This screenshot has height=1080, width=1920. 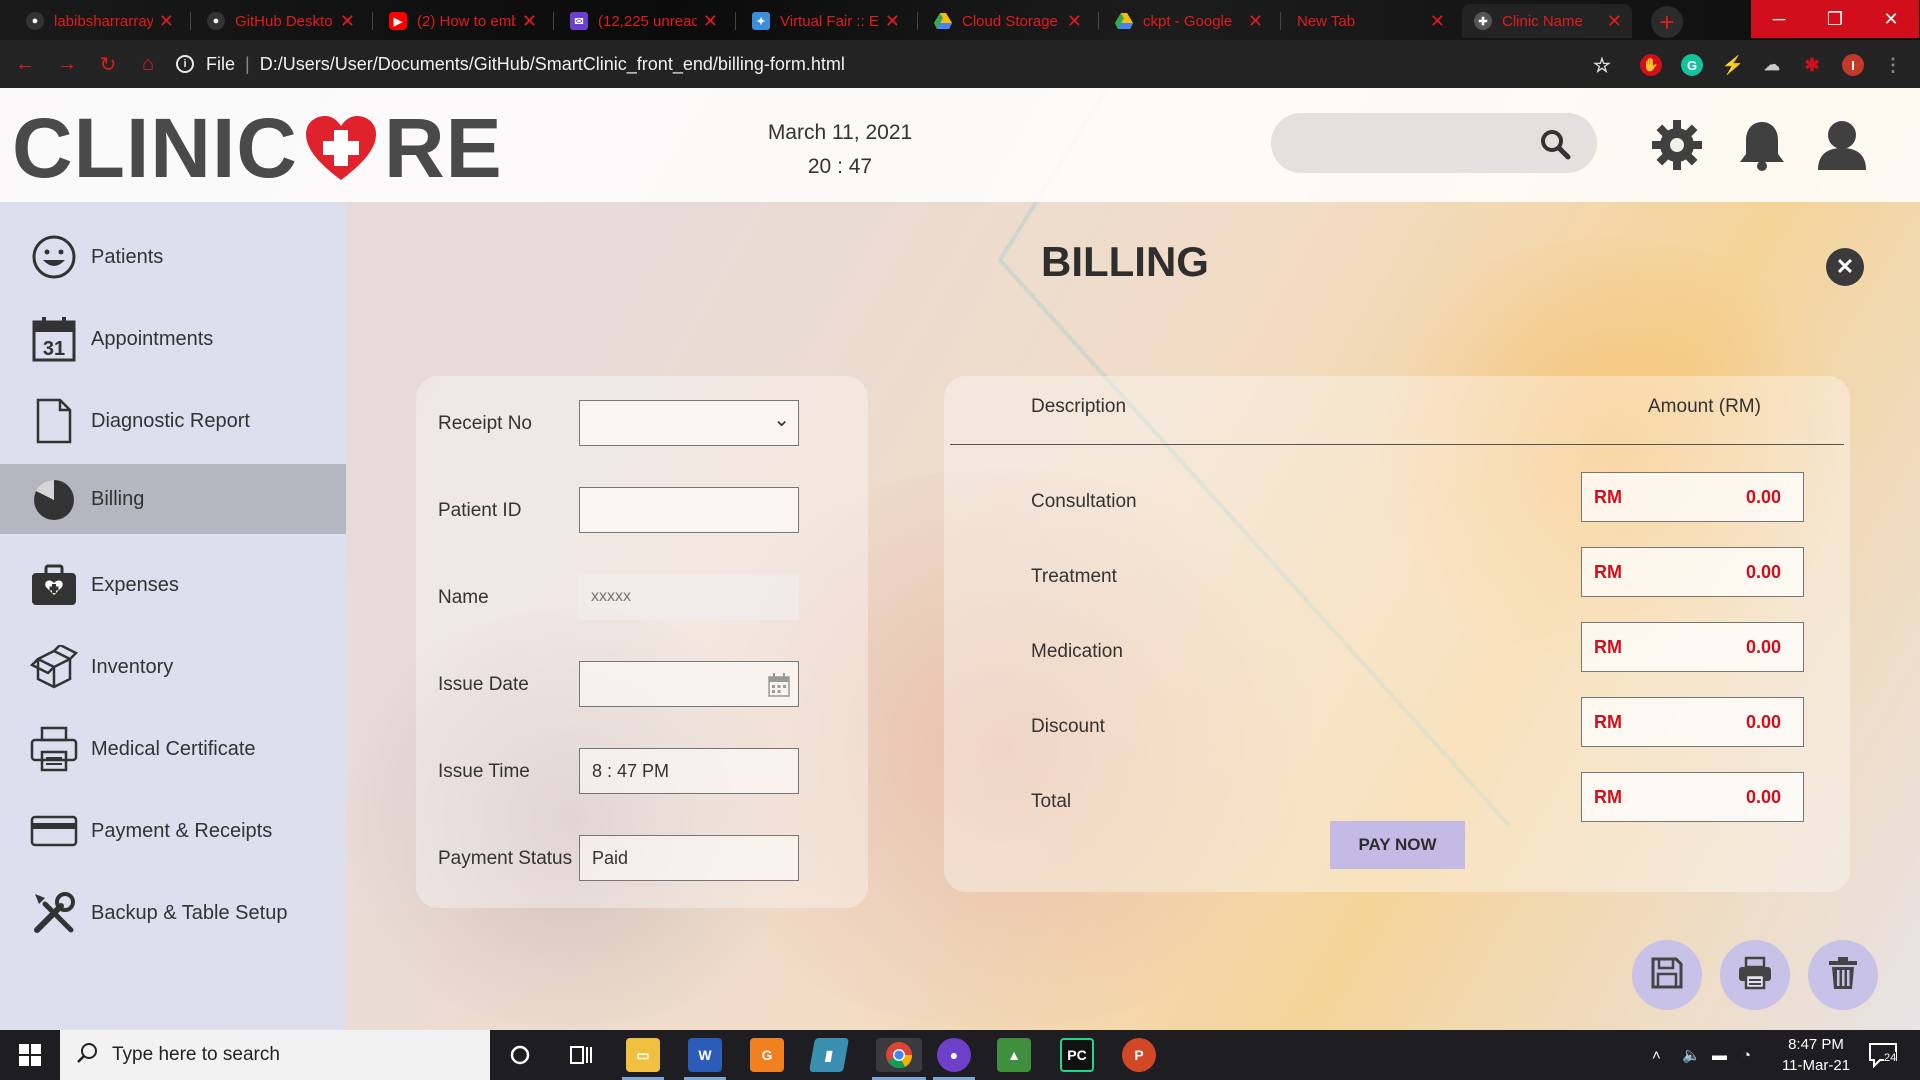 What do you see at coordinates (1651, 65) in the screenshot?
I see `adblock-extension-icon: ✋` at bounding box center [1651, 65].